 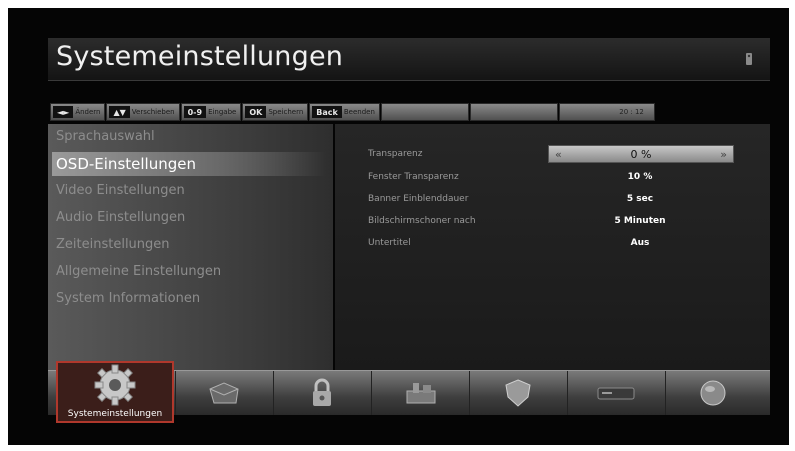 I want to click on hint-exit: Back Beenden, so click(x=344, y=112).